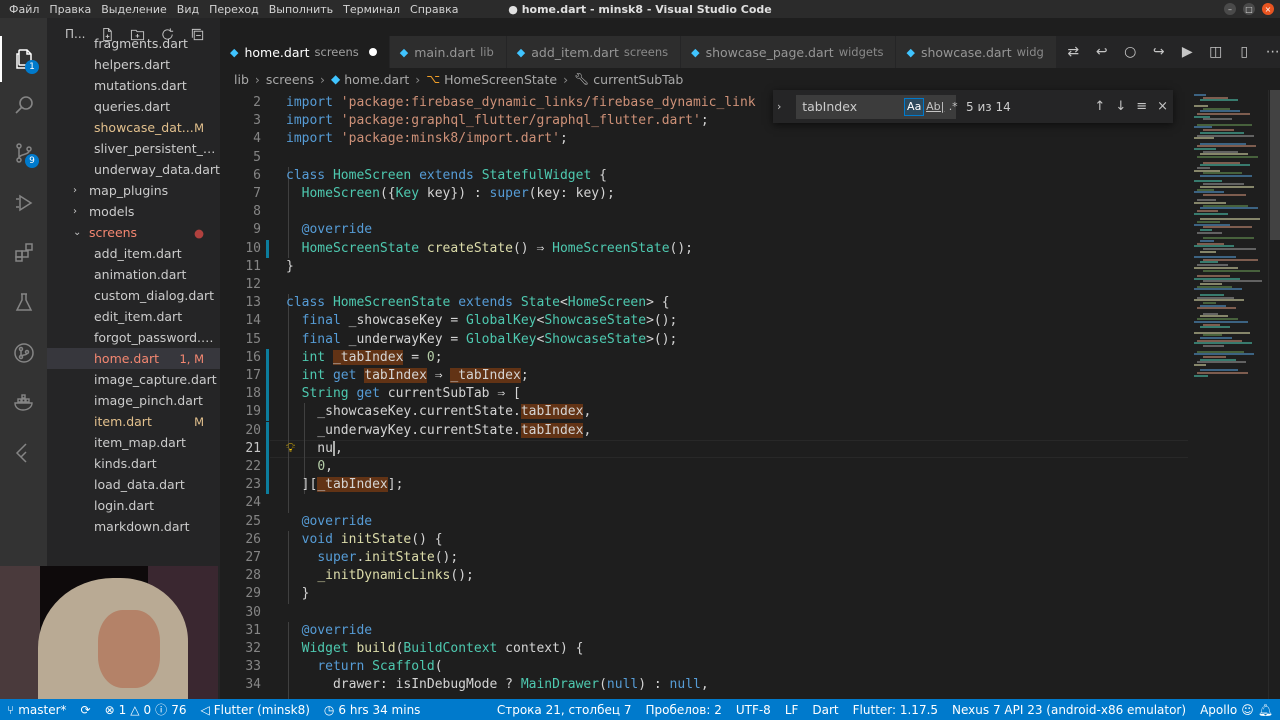 The image size is (1280, 720). I want to click on tree-file: item.dart M, so click(133, 421).